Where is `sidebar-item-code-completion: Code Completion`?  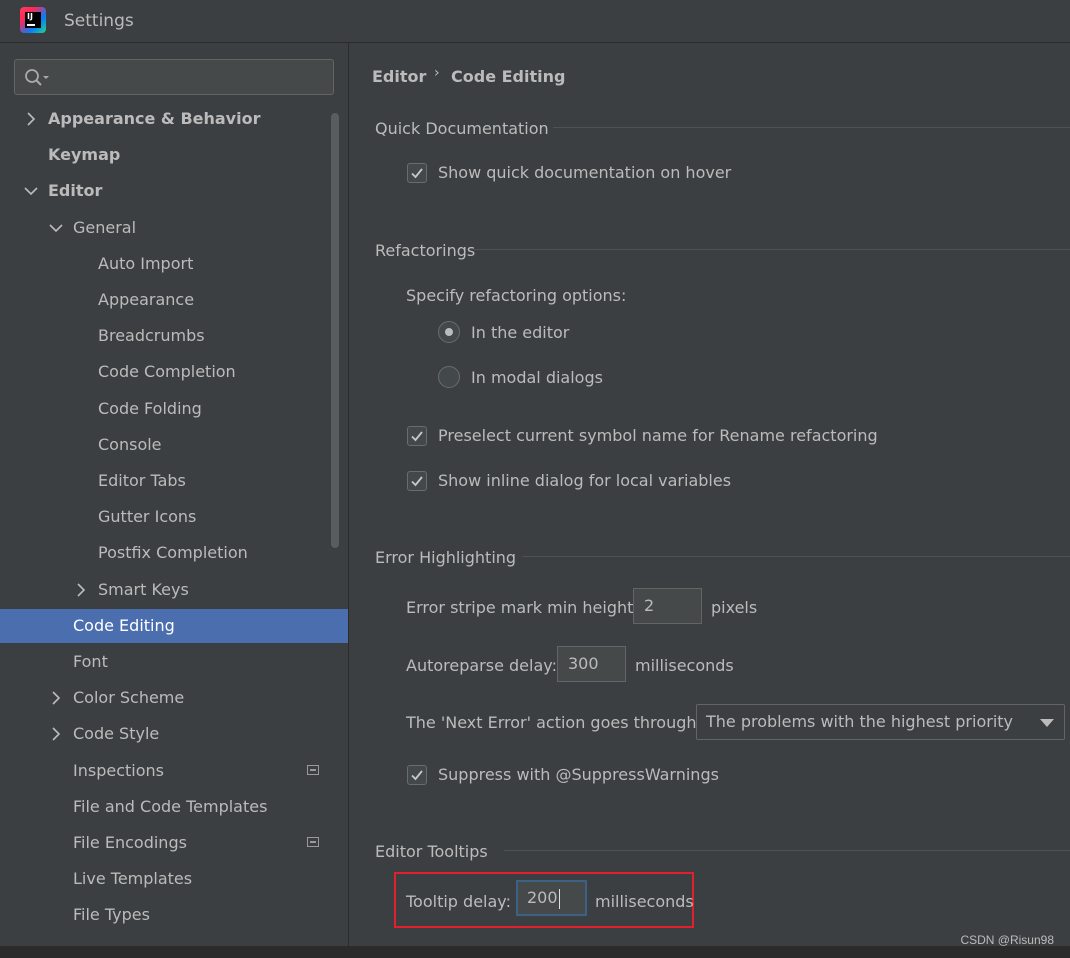
sidebar-item-code-completion: Code Completion is located at coordinates (174, 372).